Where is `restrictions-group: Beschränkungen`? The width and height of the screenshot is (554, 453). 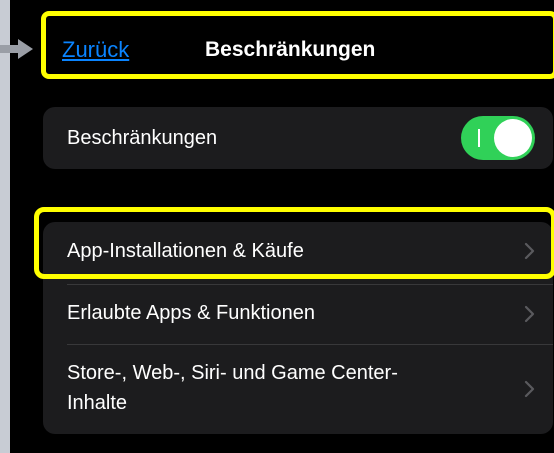
restrictions-group: Beschränkungen is located at coordinates (298, 138).